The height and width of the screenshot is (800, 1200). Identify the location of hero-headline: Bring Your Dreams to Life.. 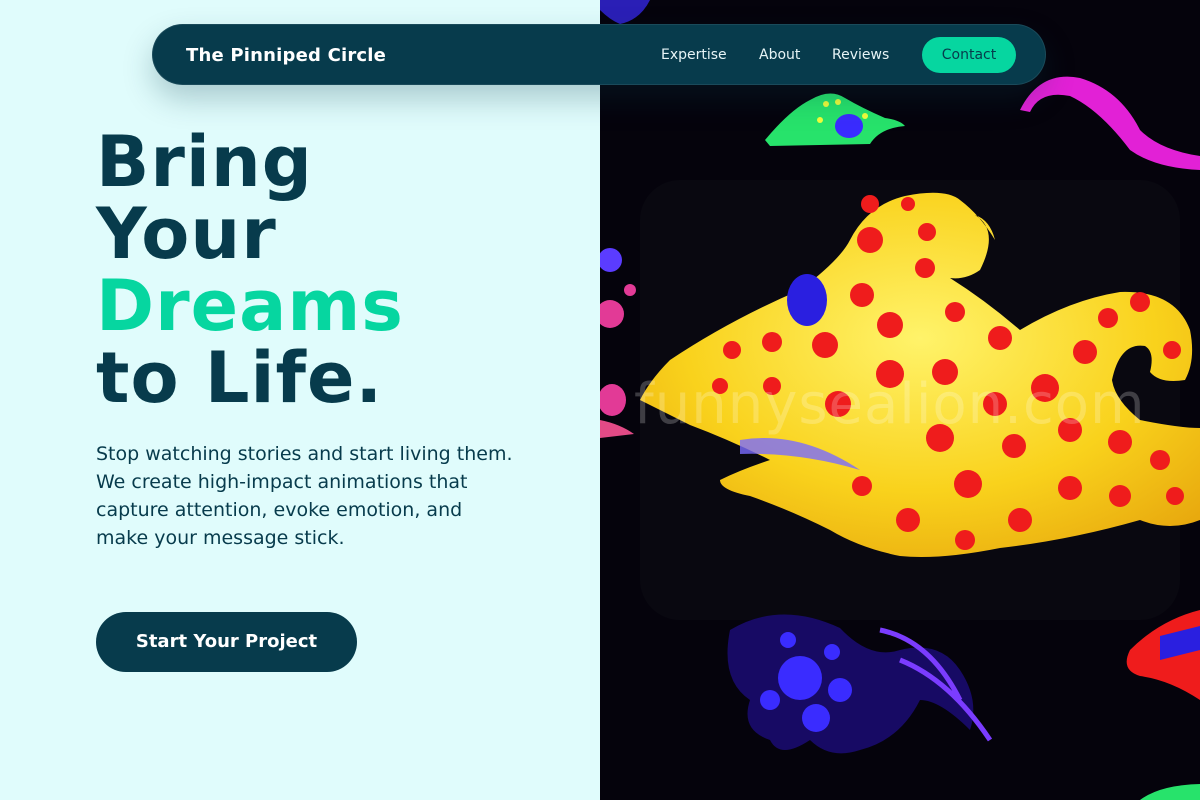
(250, 270).